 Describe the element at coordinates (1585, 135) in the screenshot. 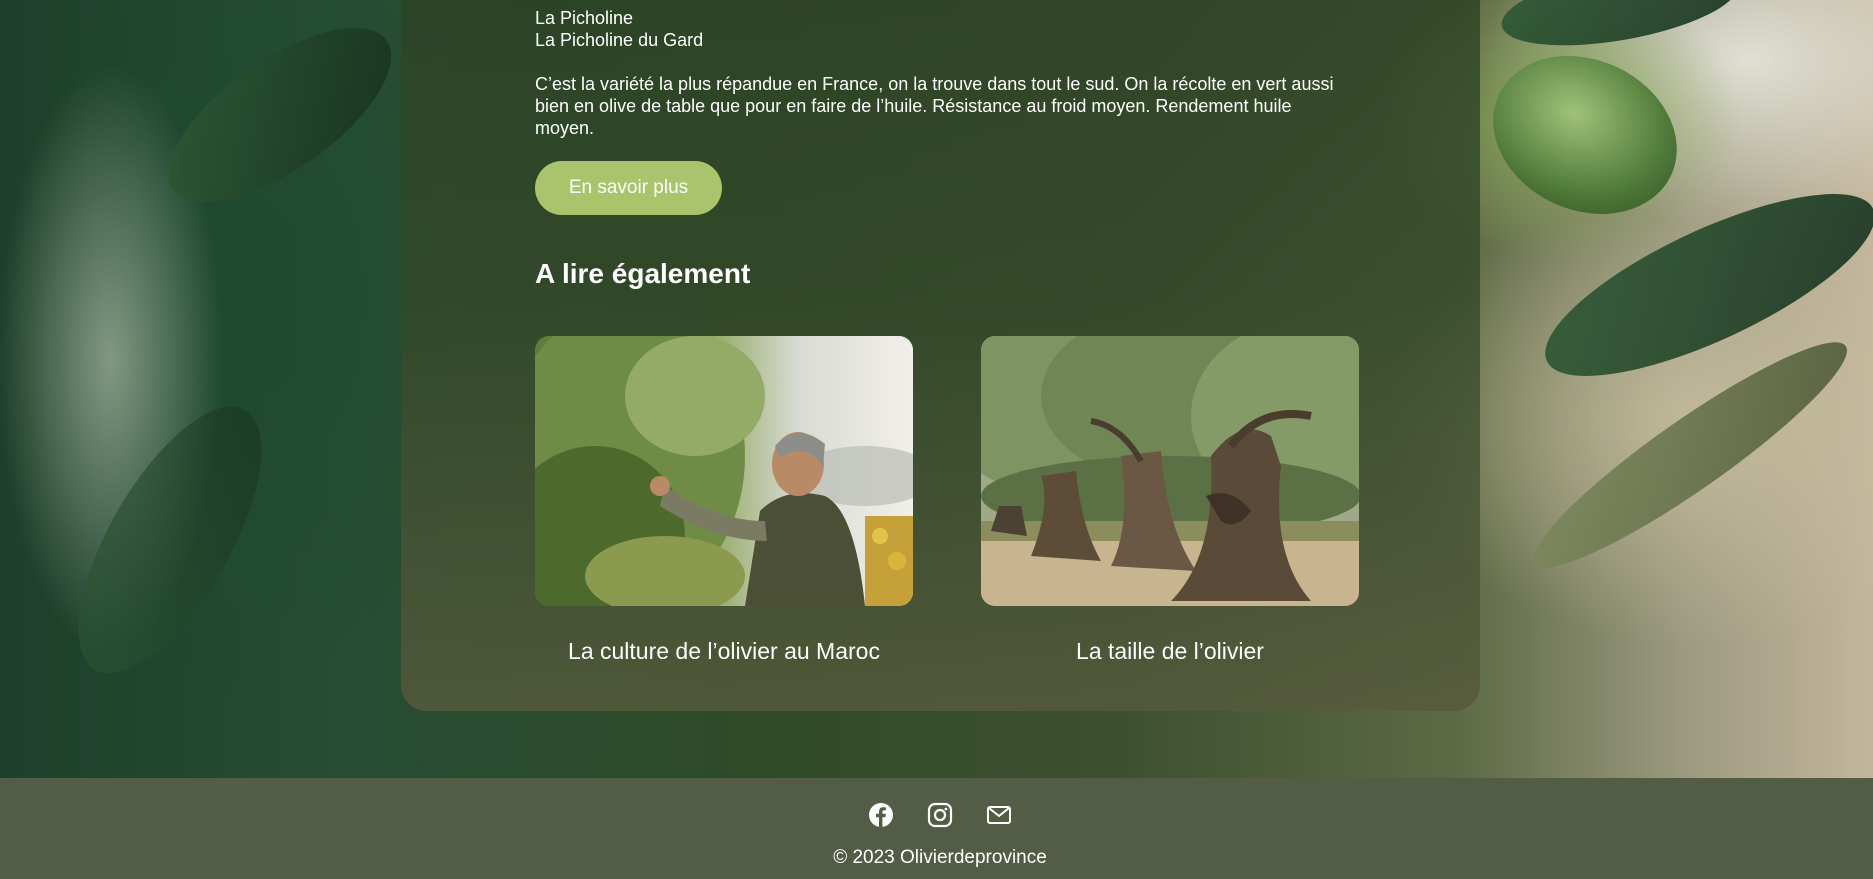

I see `olive-fruit` at that location.